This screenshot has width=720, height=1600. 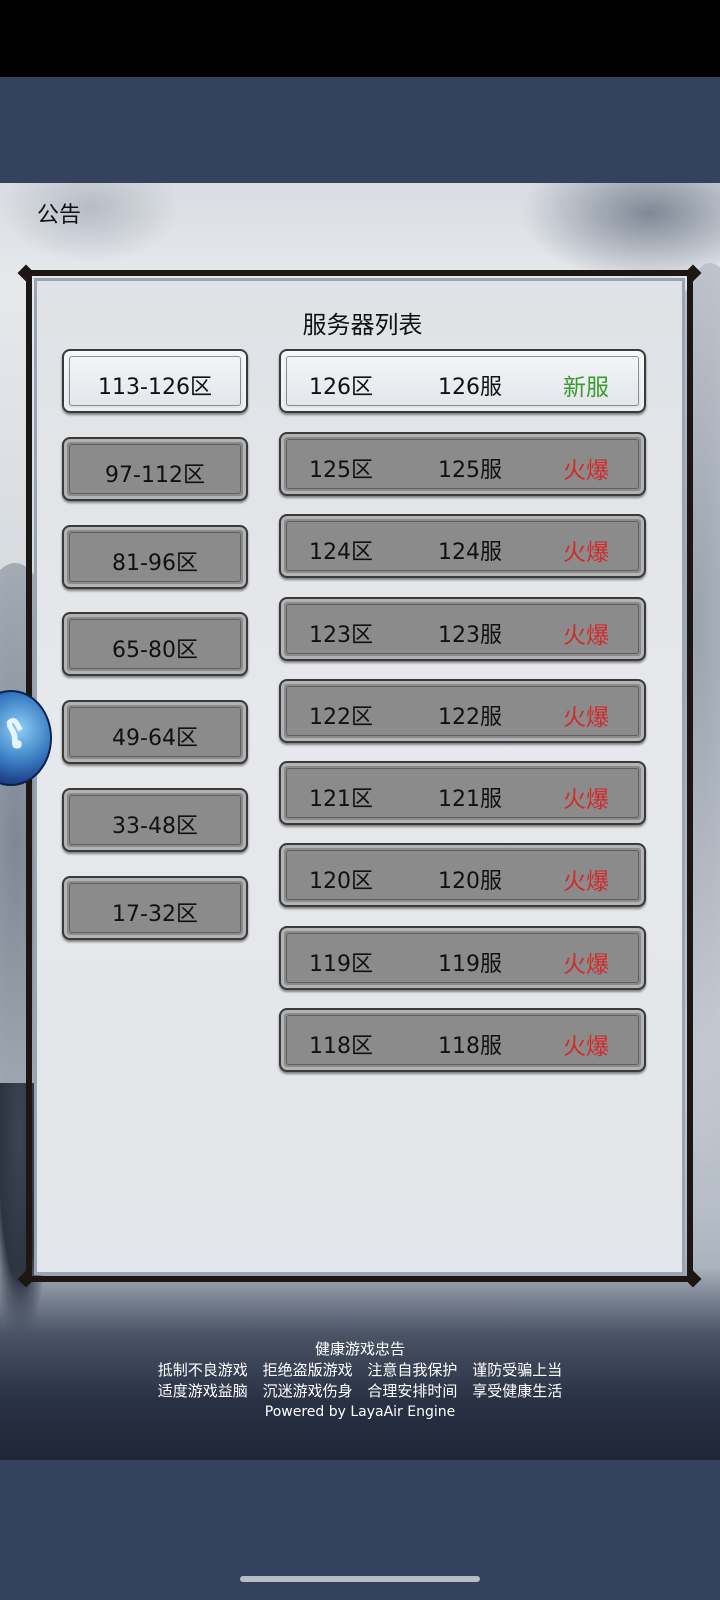 I want to click on health-notice-line: 抵制不良游戏 拒绝盗版游戏 注意自我保护 谨防受骗上当, so click(x=360, y=1370).